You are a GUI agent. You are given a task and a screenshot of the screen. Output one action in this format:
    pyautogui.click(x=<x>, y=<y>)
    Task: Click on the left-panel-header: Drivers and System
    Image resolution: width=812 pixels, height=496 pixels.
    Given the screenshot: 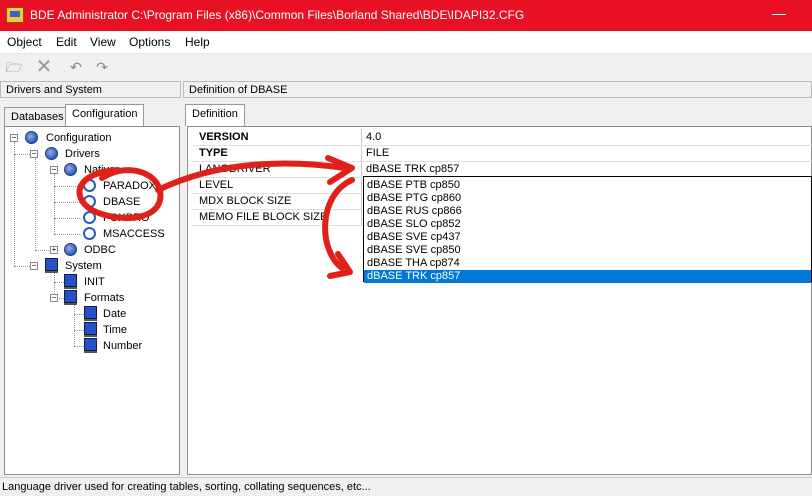 What is the action you would take?
    pyautogui.click(x=90, y=89)
    